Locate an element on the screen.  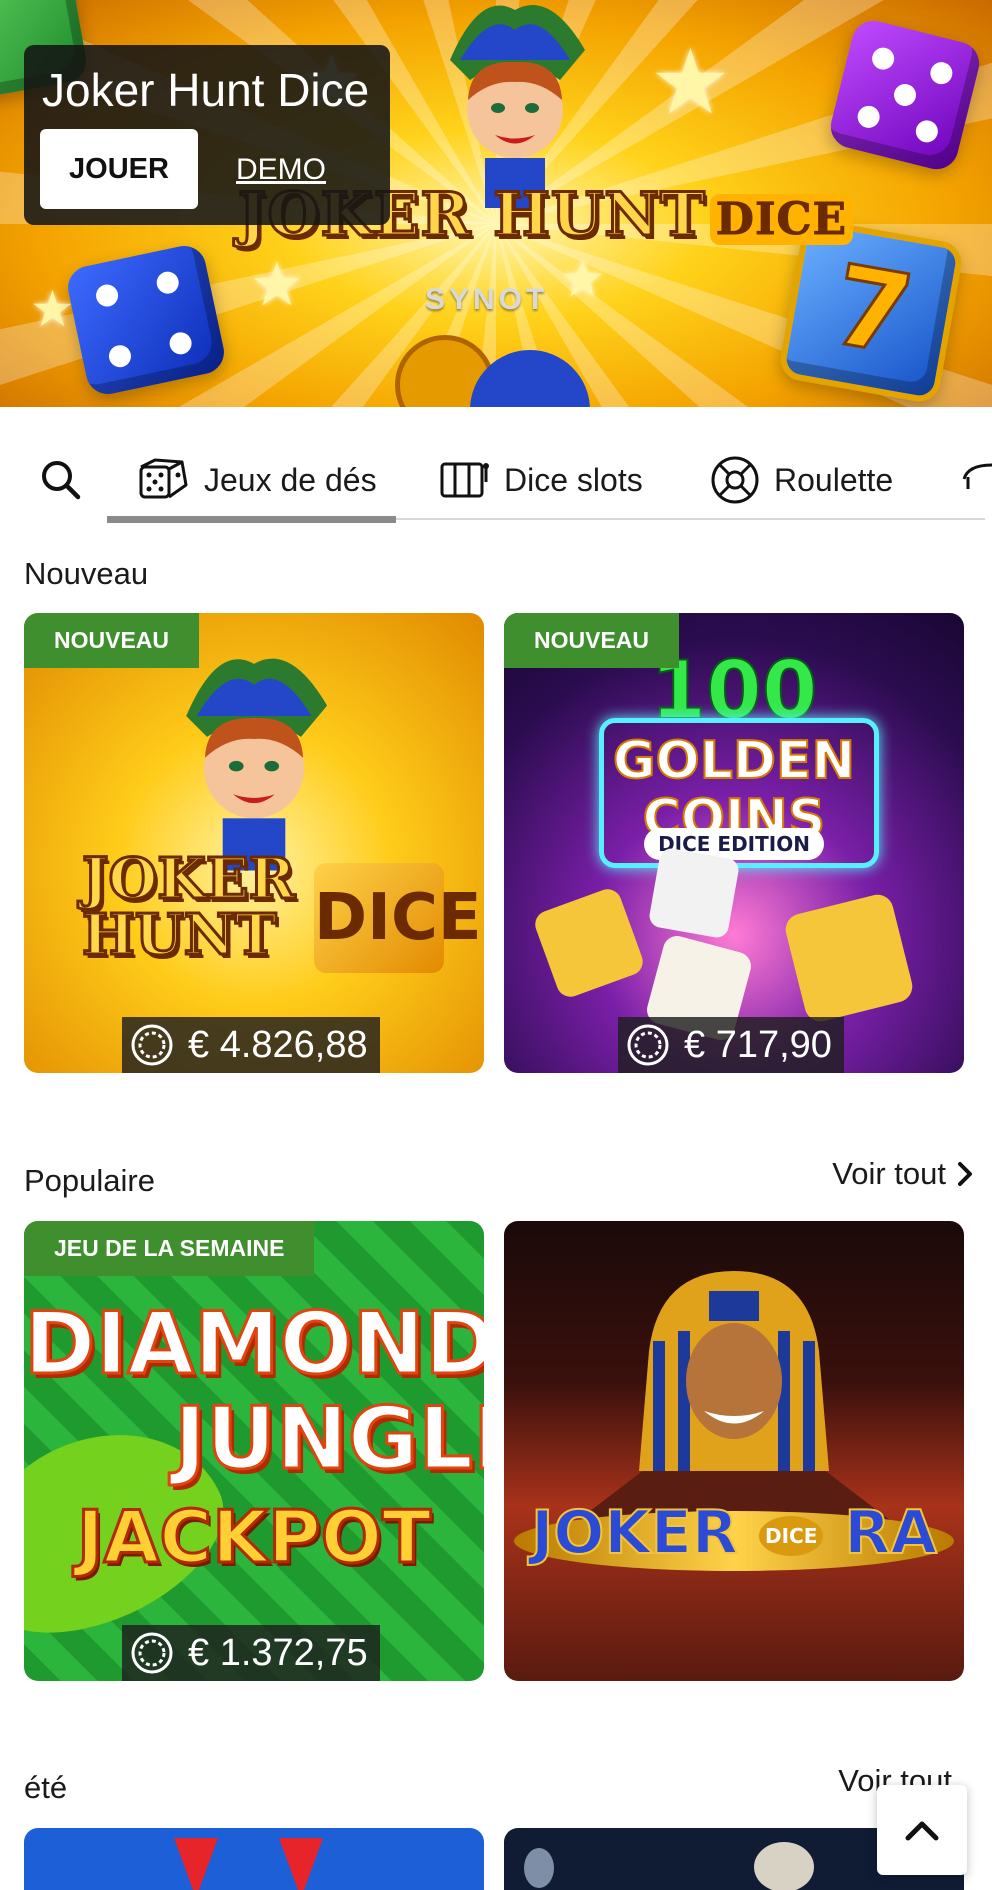
scroll-to-top-button is located at coordinates (922, 1830).